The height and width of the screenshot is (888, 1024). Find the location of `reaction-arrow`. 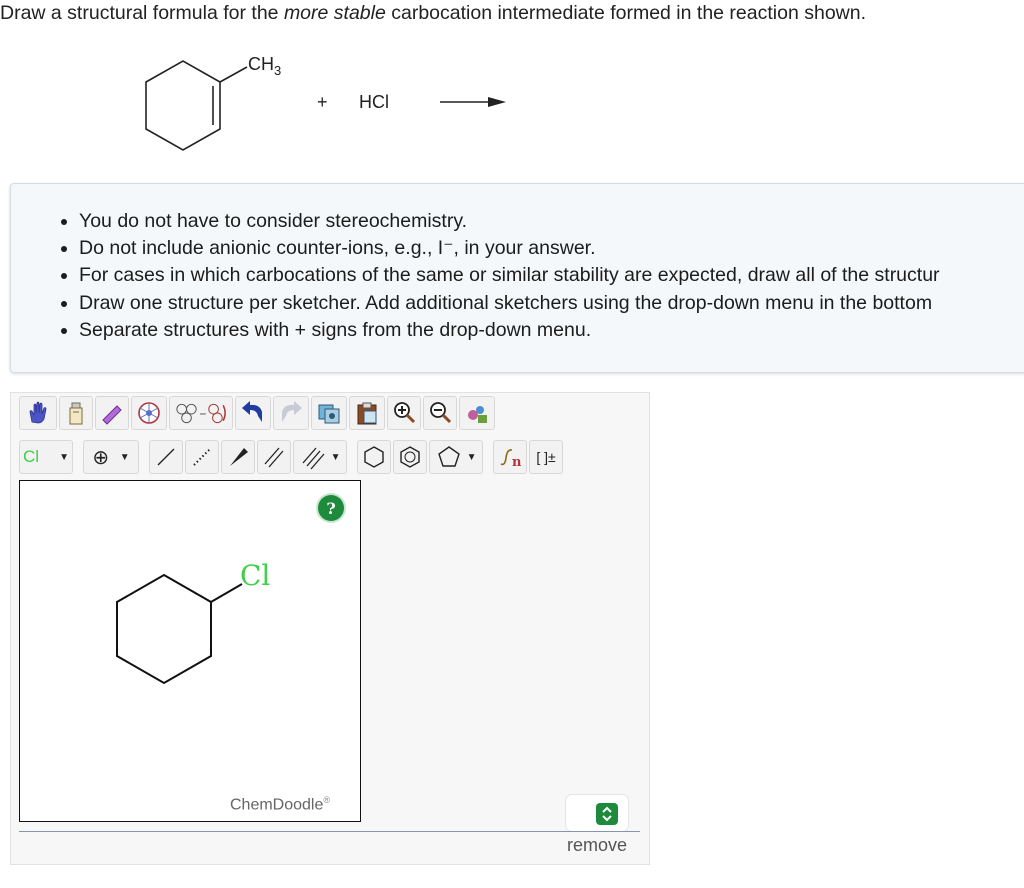

reaction-arrow is located at coordinates (473, 102).